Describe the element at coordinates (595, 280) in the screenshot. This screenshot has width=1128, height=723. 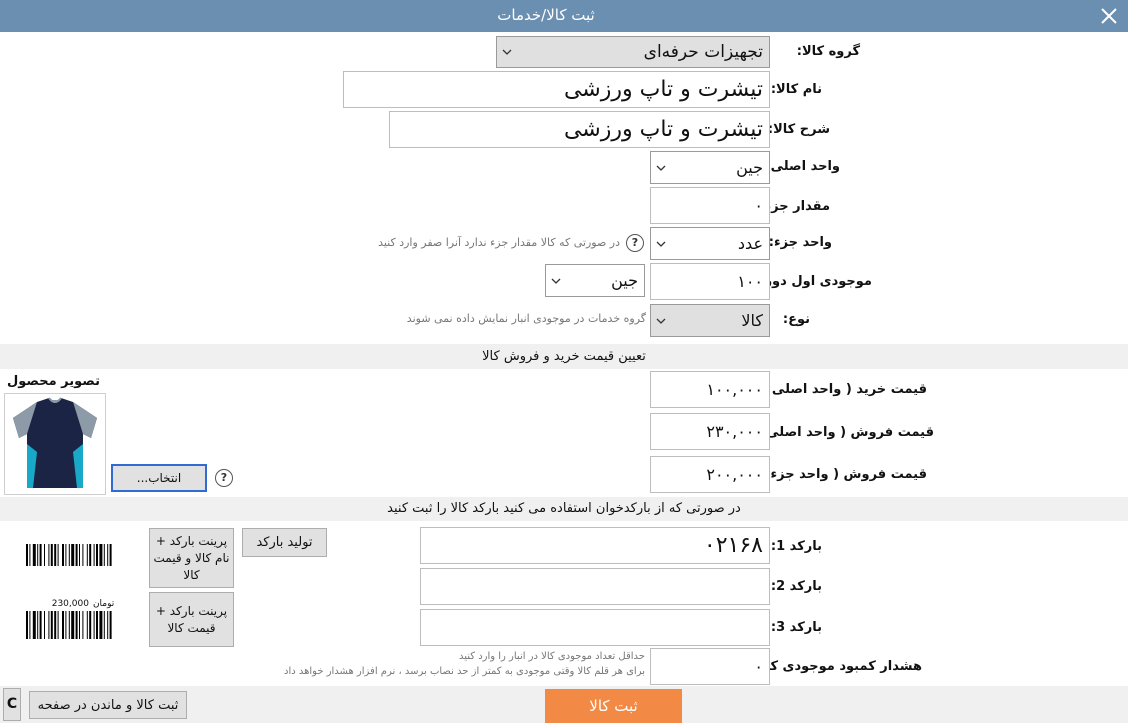
I see `opening-stock-unit-select: جین` at that location.